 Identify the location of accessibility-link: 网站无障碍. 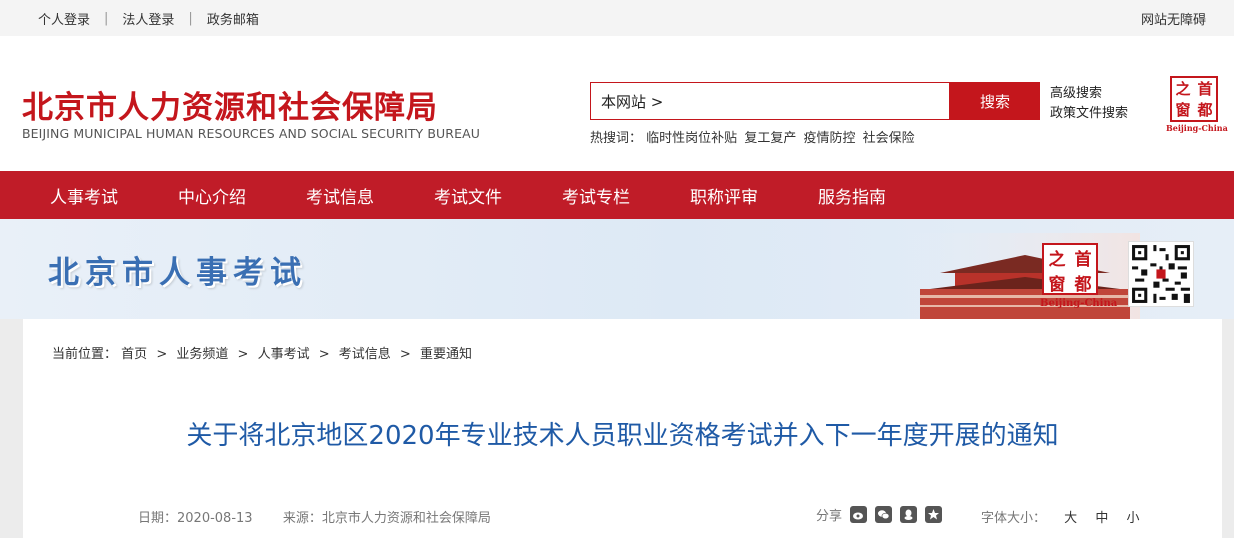
(1173, 18).